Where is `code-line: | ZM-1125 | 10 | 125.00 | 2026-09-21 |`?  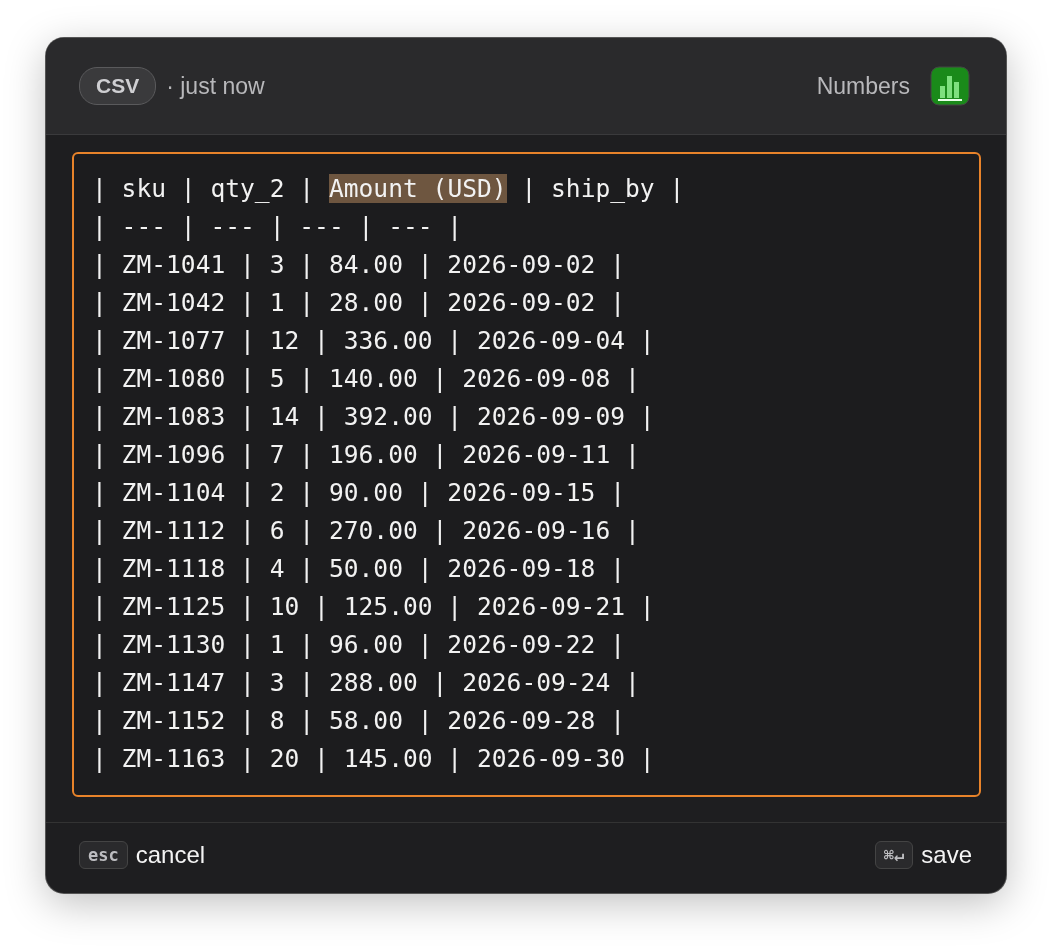
code-line: | ZM-1125 | 10 | 125.00 | 2026-09-21 | is located at coordinates (374, 607).